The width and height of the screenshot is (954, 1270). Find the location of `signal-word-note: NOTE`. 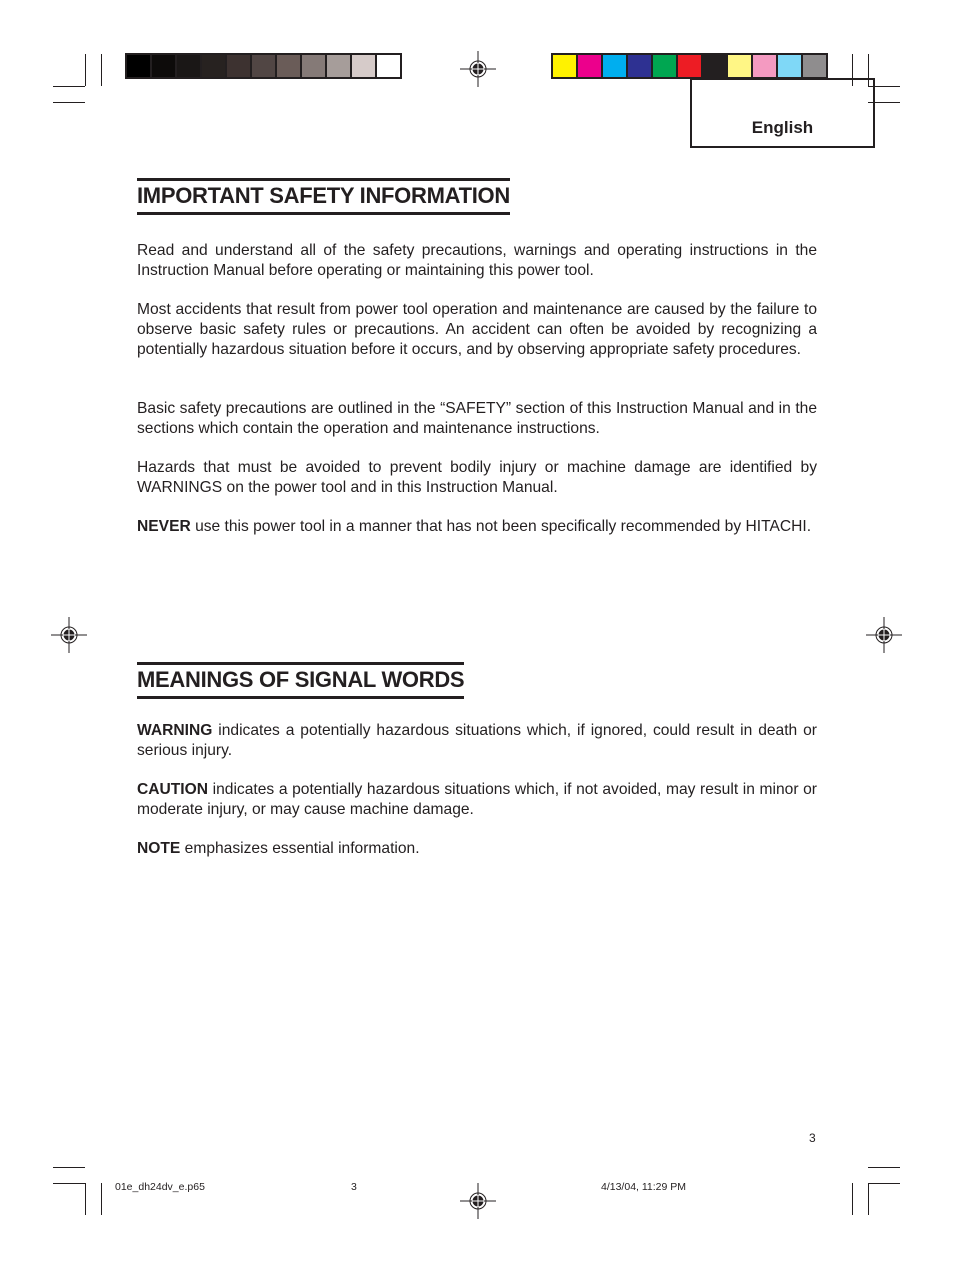

signal-word-note: NOTE is located at coordinates (159, 848).